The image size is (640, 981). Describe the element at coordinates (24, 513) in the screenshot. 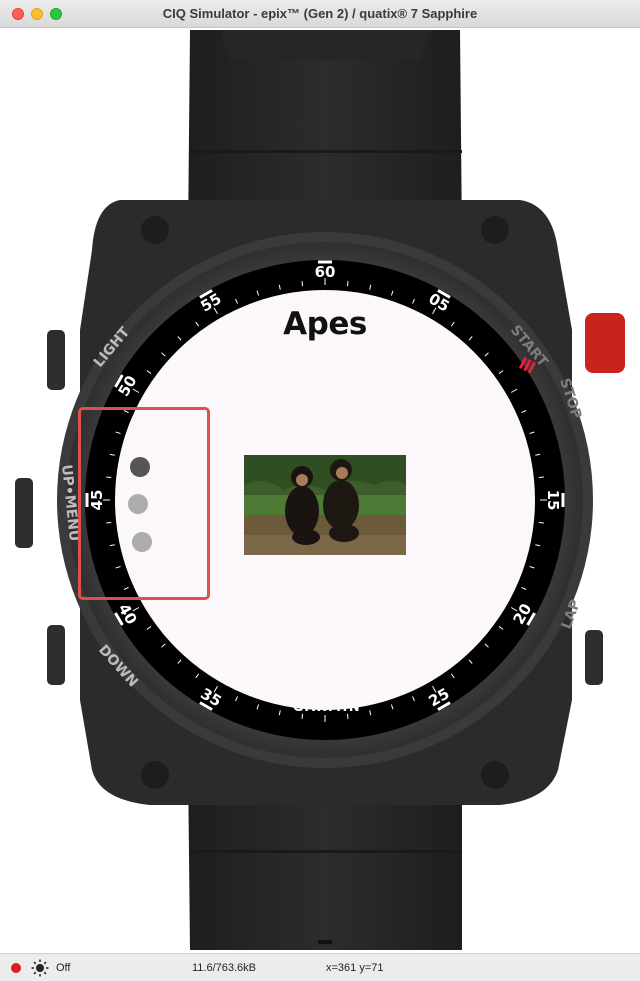

I see `up-menu-button` at that location.